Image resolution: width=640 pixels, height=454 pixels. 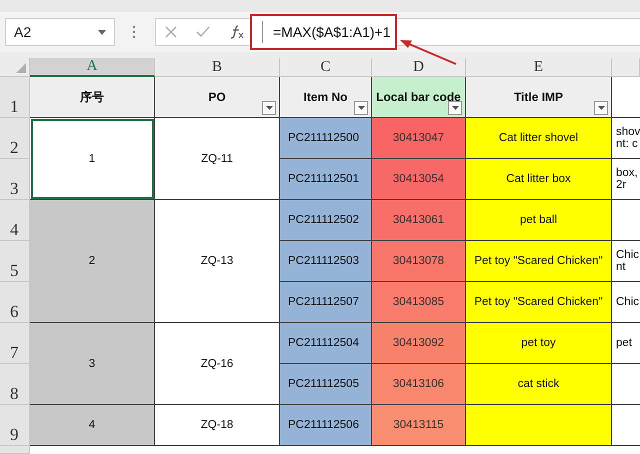 What do you see at coordinates (325, 97) in the screenshot?
I see `header-text: Item No` at bounding box center [325, 97].